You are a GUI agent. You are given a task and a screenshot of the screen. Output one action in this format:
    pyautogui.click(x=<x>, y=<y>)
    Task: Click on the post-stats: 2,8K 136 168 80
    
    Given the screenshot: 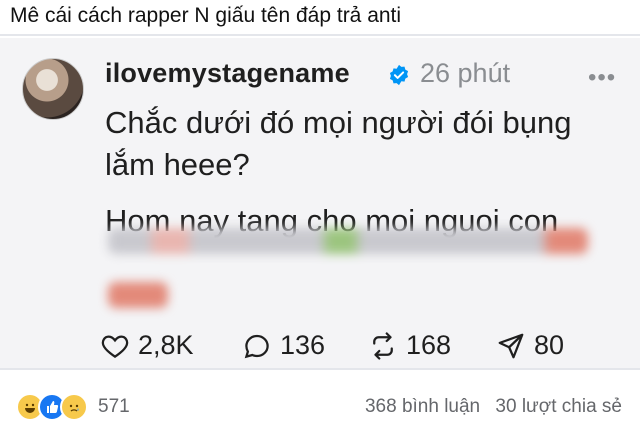 What is the action you would take?
    pyautogui.click(x=350, y=350)
    